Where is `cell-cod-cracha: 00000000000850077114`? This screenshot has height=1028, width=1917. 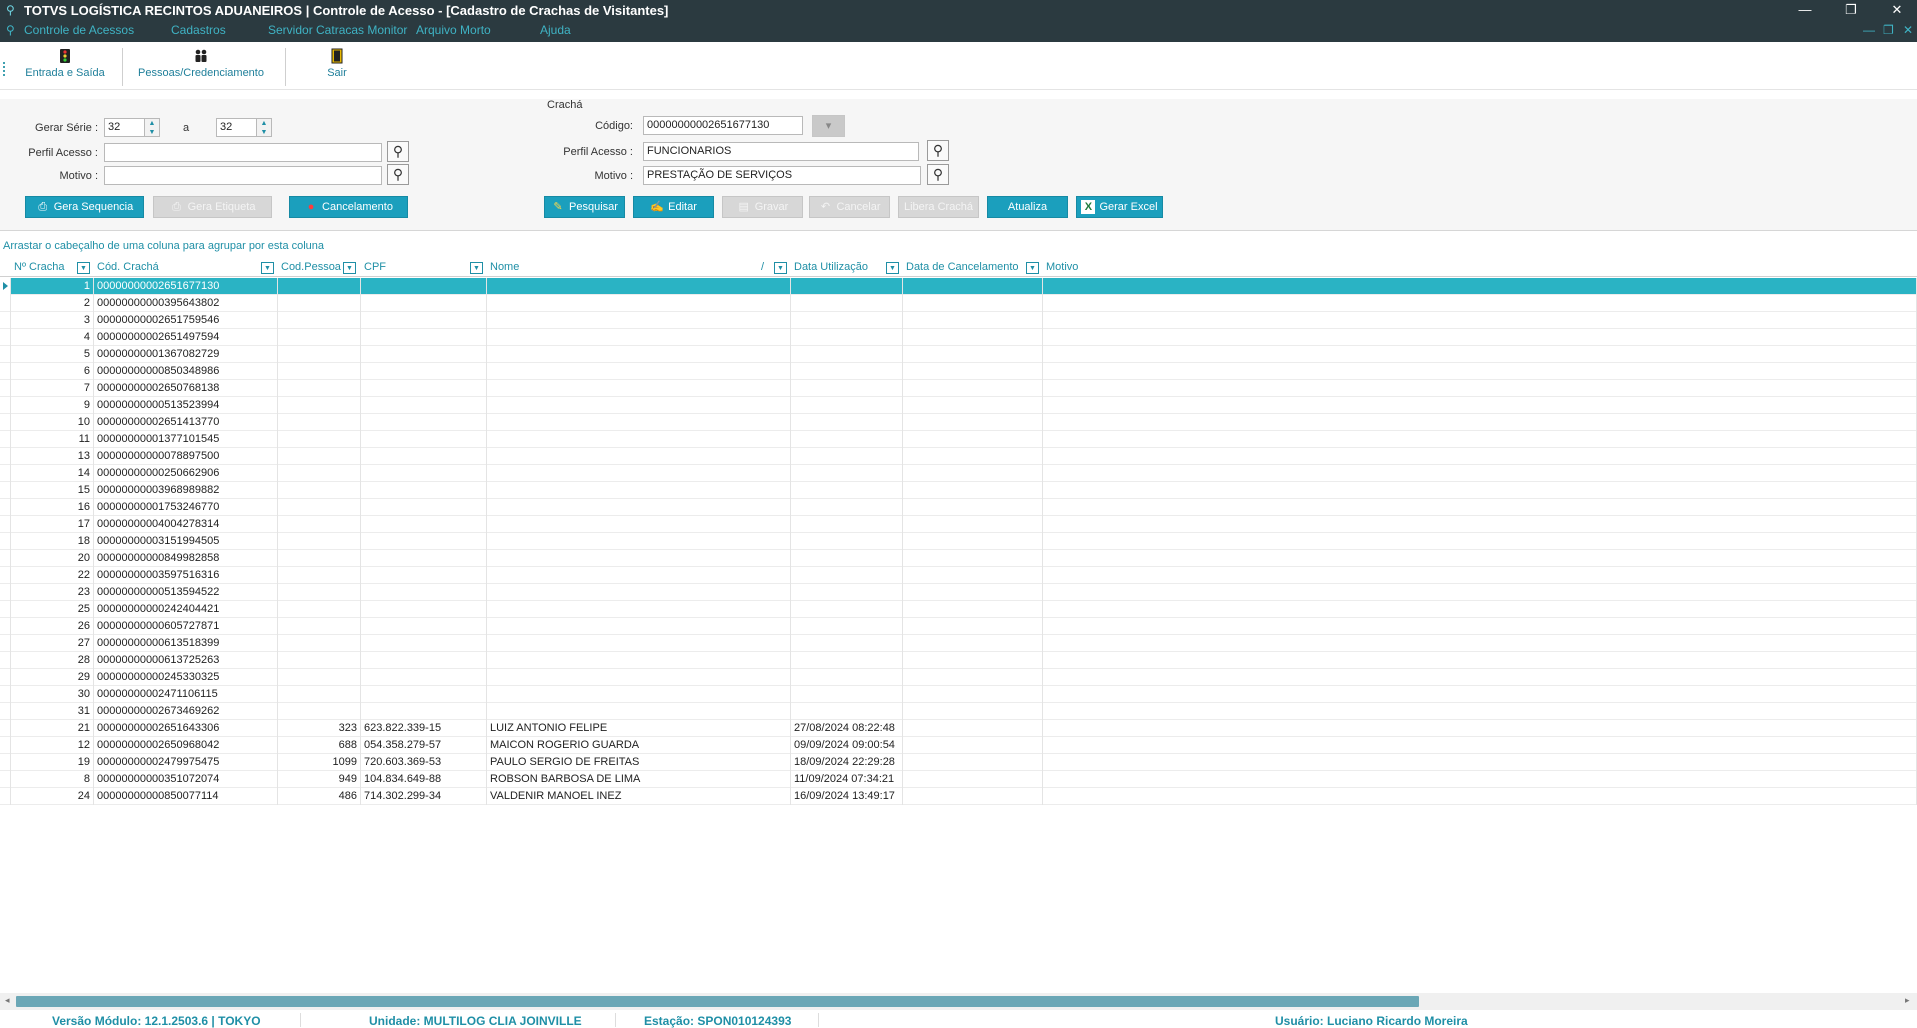 cell-cod-cracha: 00000000000850077114 is located at coordinates (186, 796).